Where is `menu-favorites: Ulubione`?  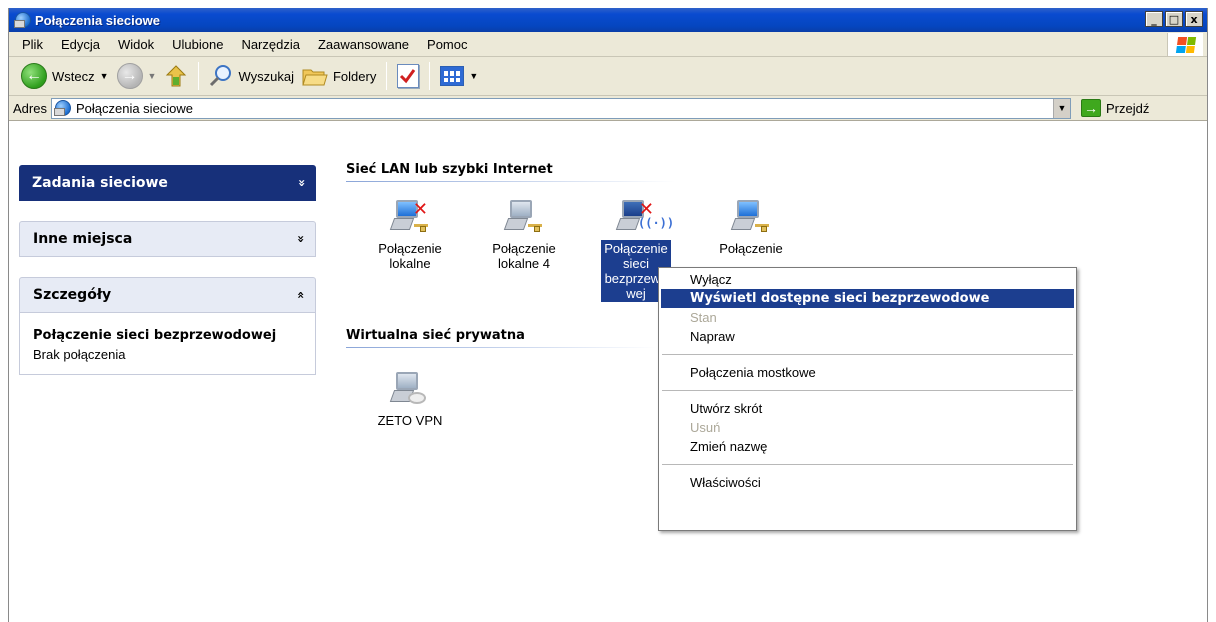 menu-favorites: Ulubione is located at coordinates (197, 44).